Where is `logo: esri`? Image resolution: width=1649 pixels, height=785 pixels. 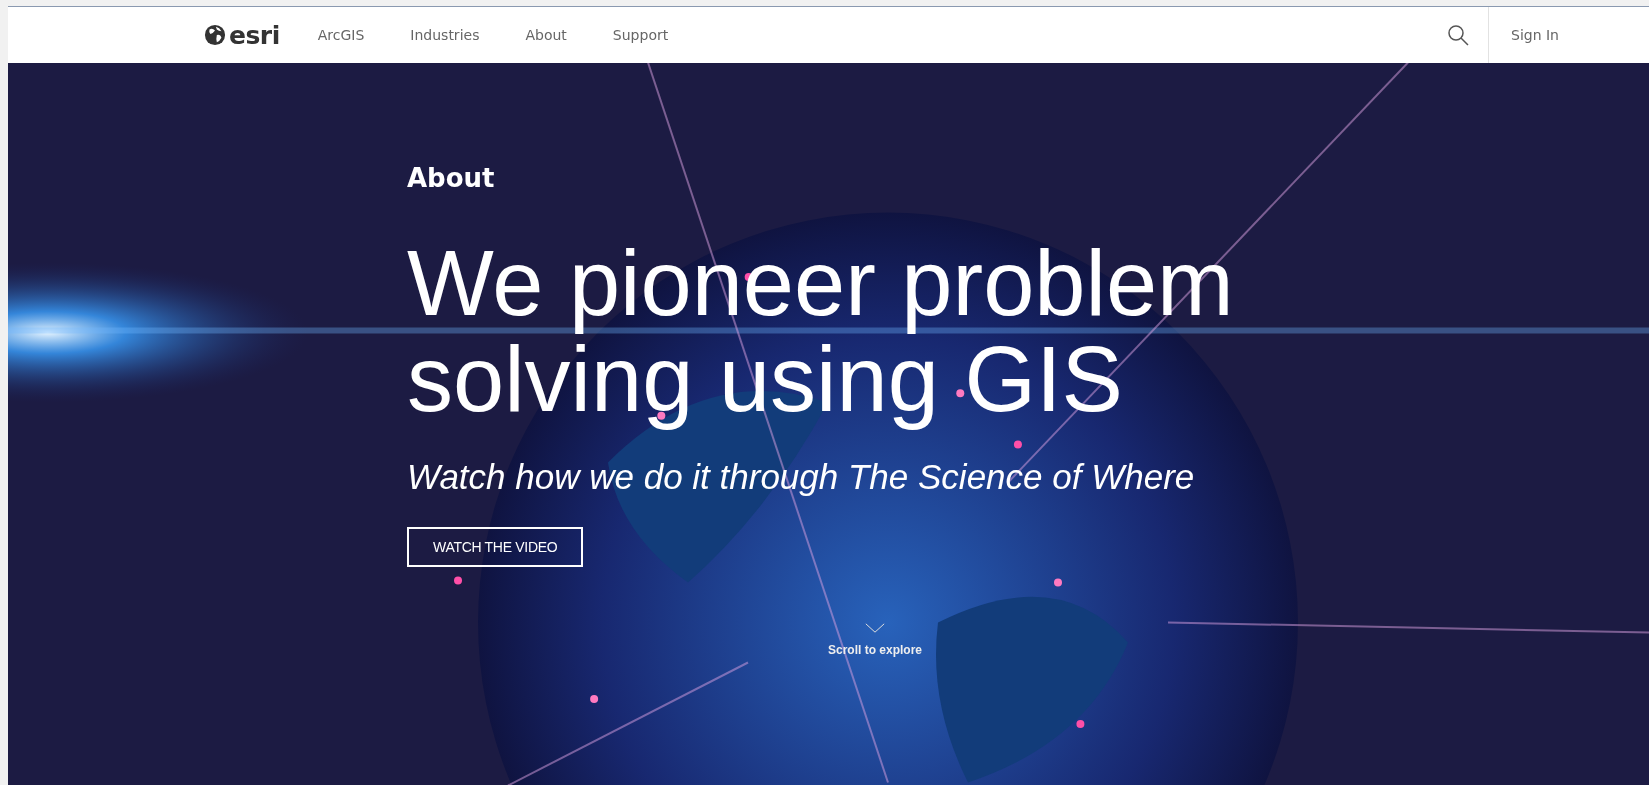 logo: esri is located at coordinates (242, 35).